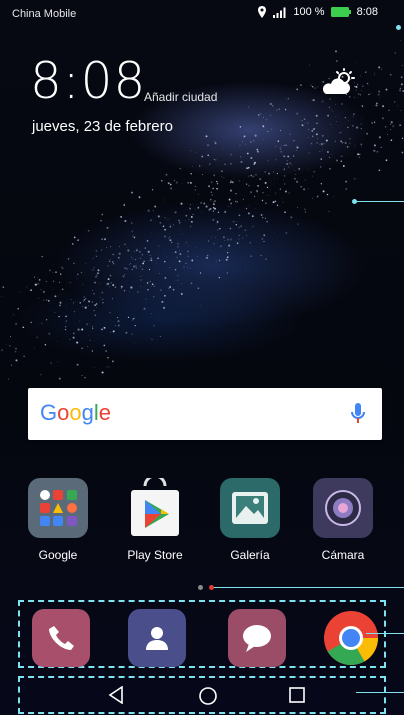  What do you see at coordinates (250, 508) in the screenshot?
I see `gallery-icon` at bounding box center [250, 508].